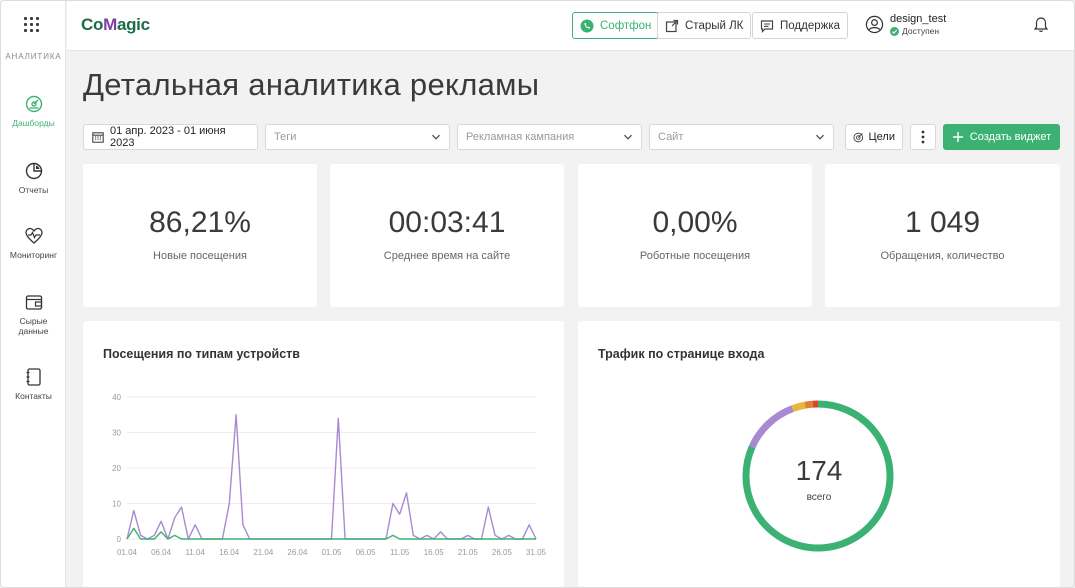  I want to click on tags-placeholder: Теги, so click(285, 137).